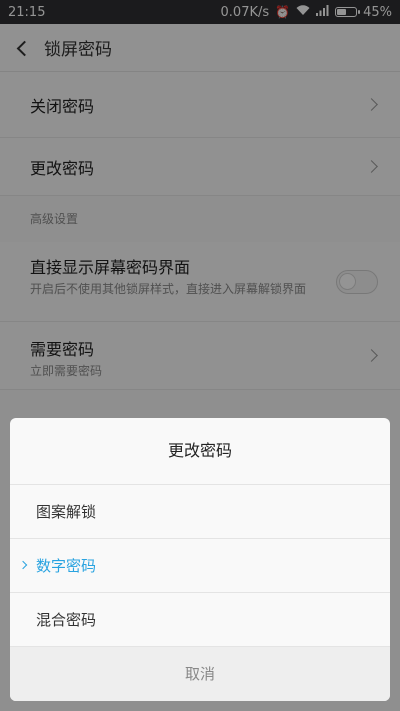  Describe the element at coordinates (66, 566) in the screenshot. I see `option-pin-label: 数字密码` at that location.